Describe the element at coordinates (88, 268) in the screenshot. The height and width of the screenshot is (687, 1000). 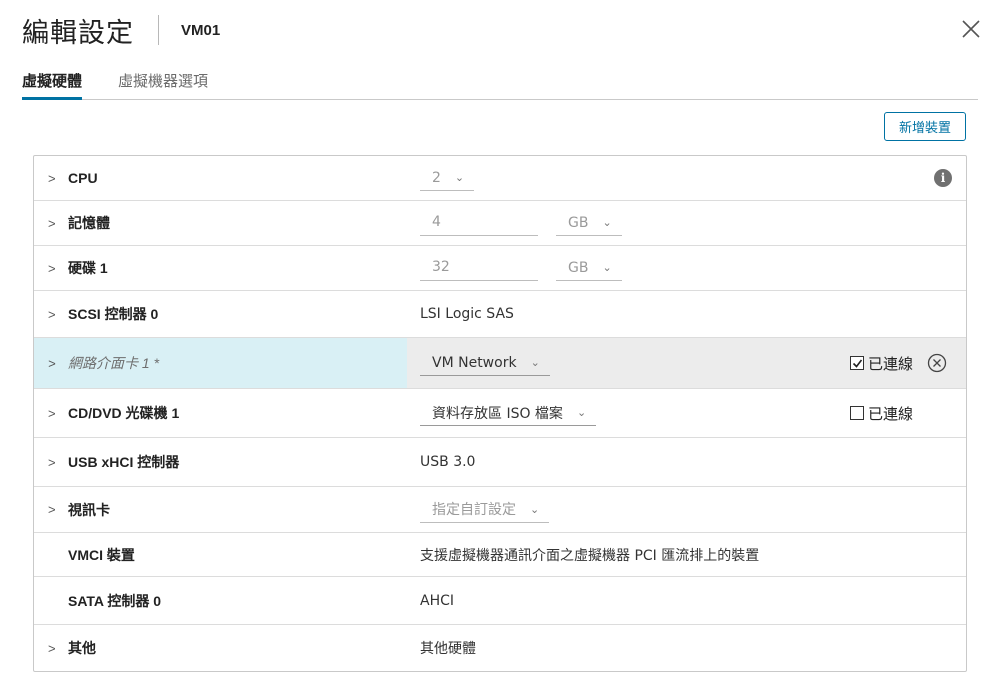
I see `row-label: 硬碟 1` at that location.